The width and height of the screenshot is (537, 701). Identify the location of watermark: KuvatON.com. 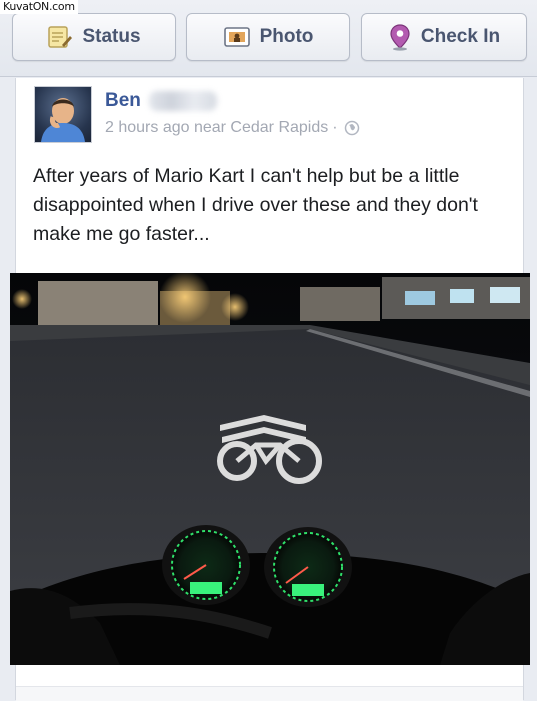
(39, 7).